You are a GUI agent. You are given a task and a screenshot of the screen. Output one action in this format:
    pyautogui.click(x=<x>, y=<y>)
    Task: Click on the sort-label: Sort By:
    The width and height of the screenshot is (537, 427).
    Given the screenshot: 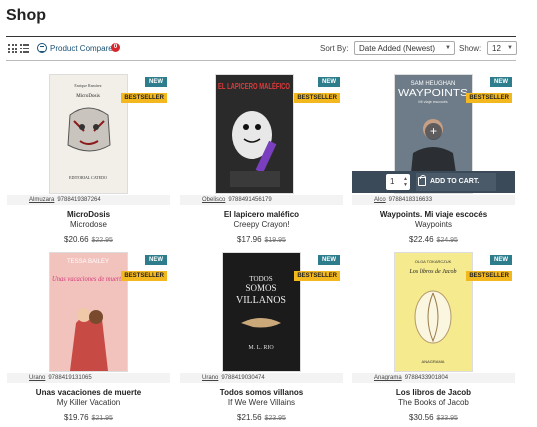 What is the action you would take?
    pyautogui.click(x=334, y=48)
    